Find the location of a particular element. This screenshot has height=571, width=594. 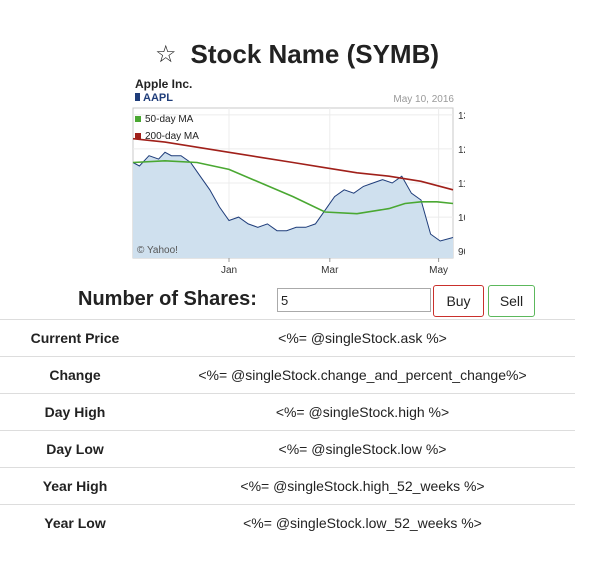

y-tick-label: 100 is located at coordinates (461, 218).